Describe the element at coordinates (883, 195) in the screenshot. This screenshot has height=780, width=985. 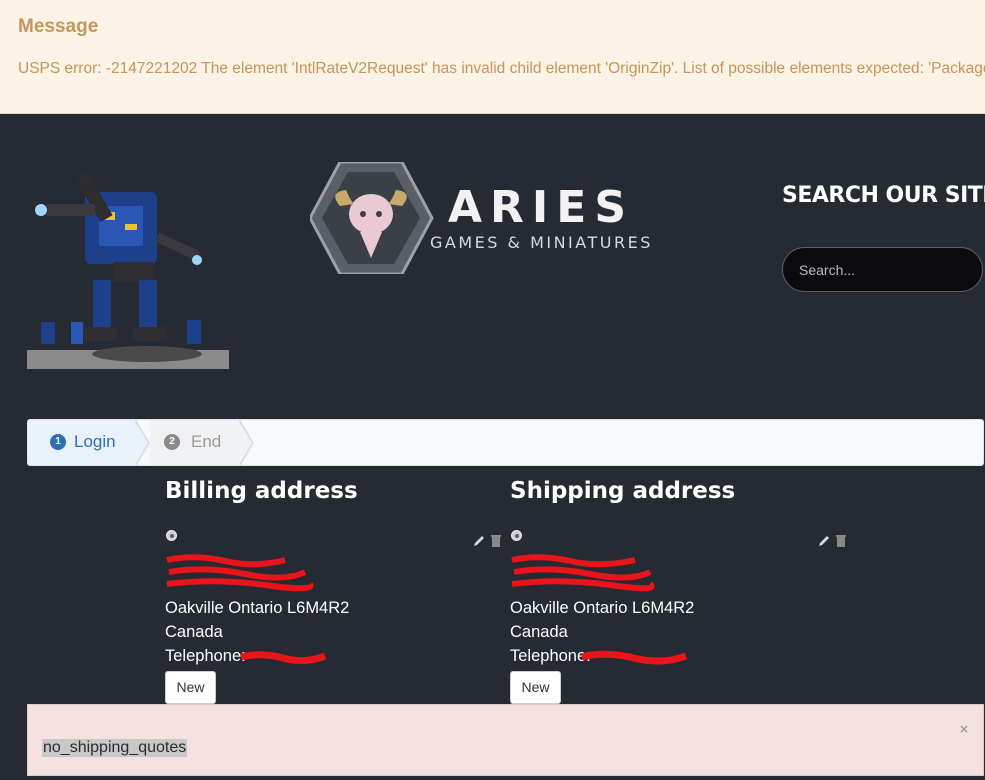
I see `search-heading: SEARCH OUR SITE!` at that location.